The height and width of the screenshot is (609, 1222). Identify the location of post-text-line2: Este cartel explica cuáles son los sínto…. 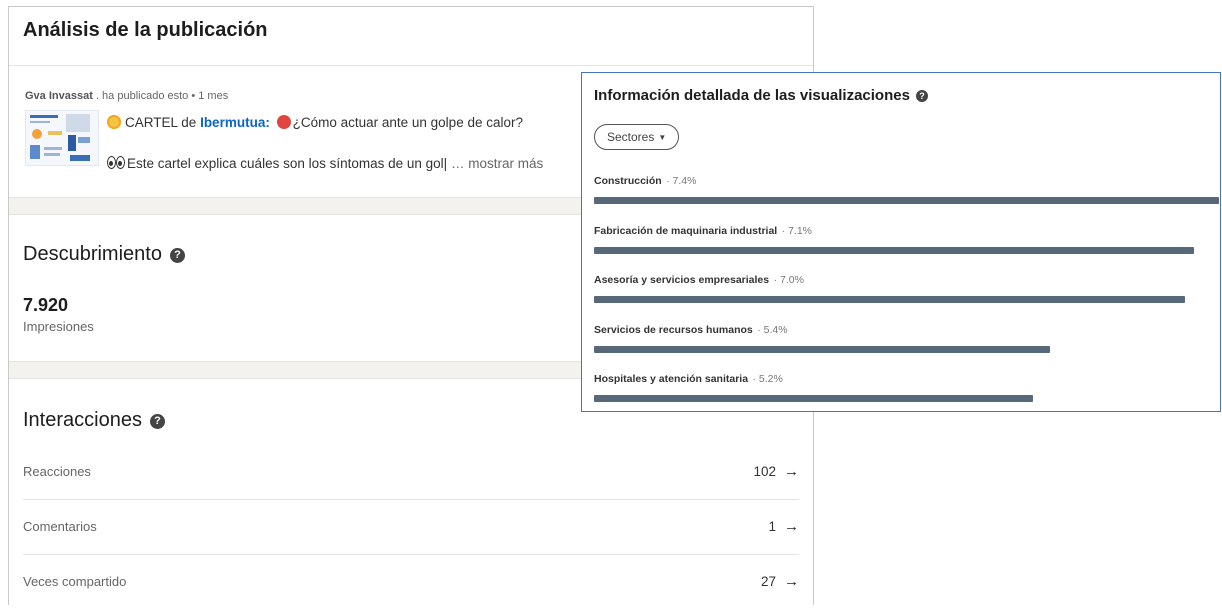
(325, 163).